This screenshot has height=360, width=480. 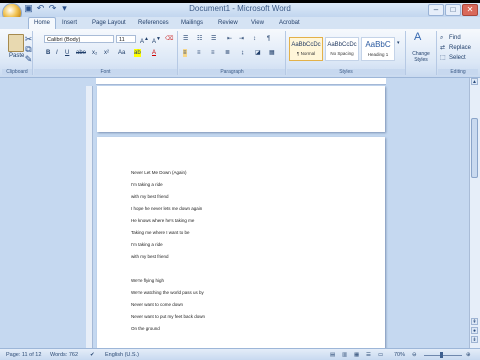 I want to click on tab-acrobat: Acrobat, so click(x=289, y=23).